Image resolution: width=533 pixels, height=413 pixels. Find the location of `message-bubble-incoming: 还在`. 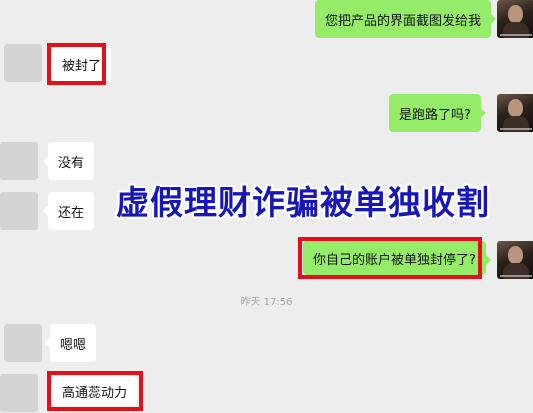

message-bubble-incoming: 还在 is located at coordinates (68, 211).